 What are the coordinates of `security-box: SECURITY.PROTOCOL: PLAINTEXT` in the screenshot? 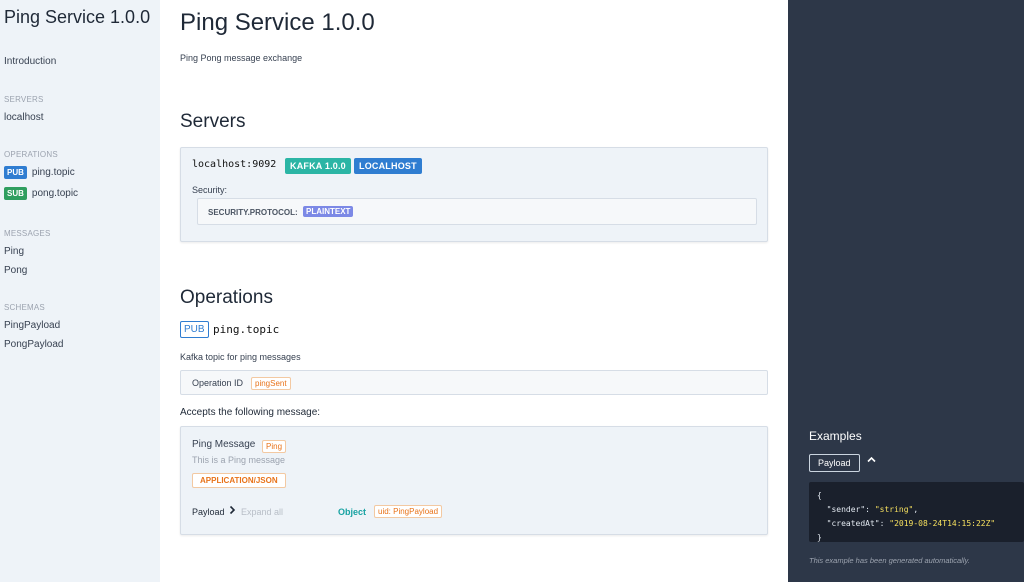 It's located at (477, 211).